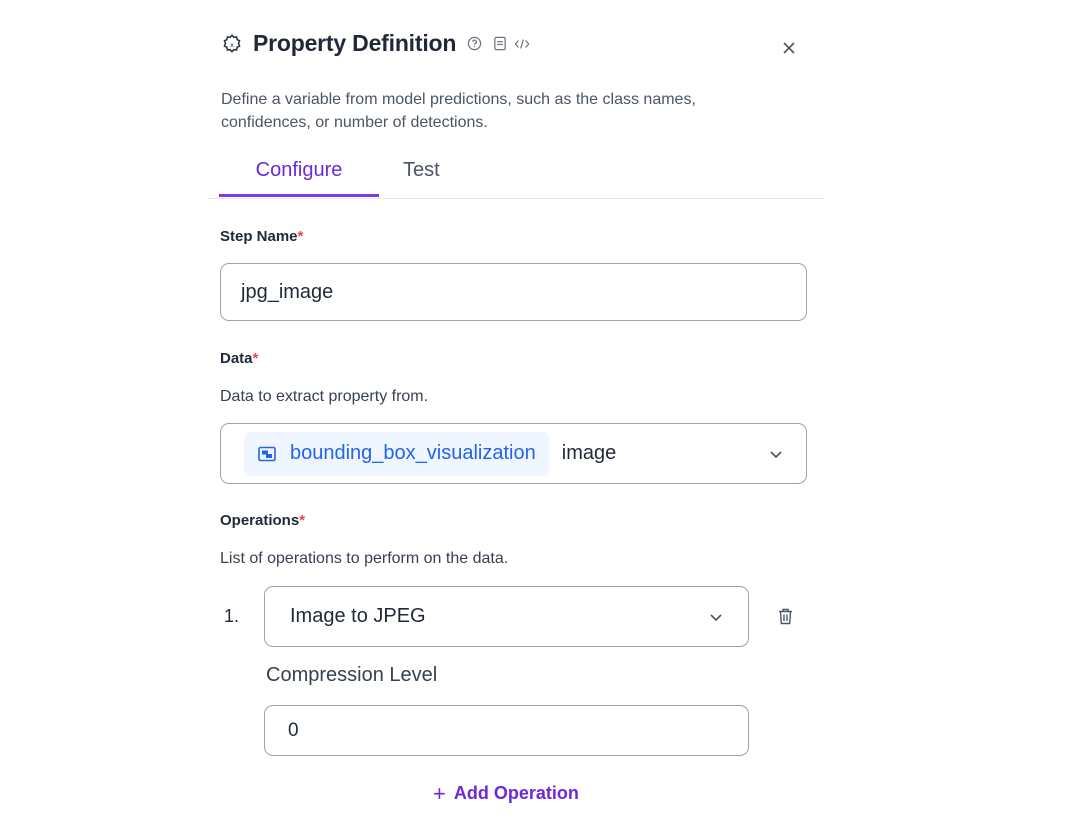  I want to click on svg-text: x, so click(232, 44).